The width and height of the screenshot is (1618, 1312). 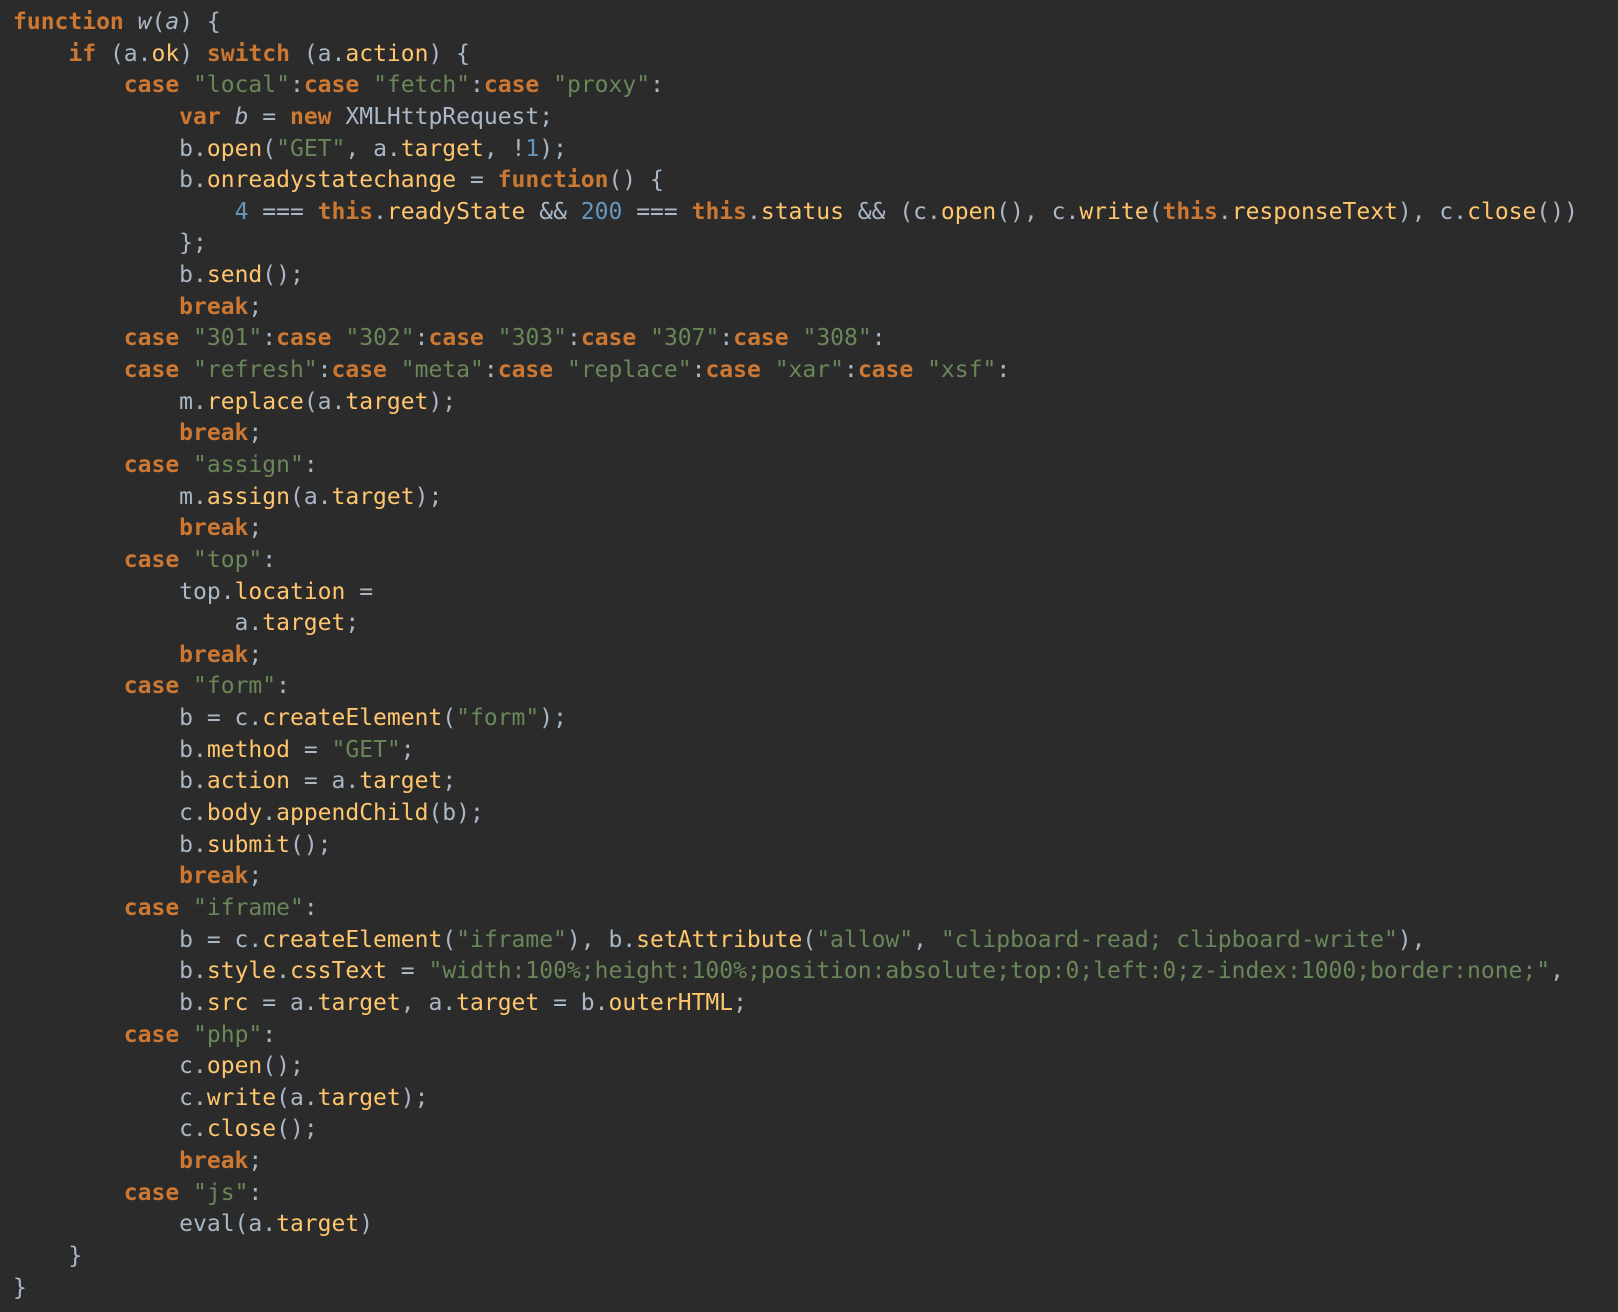 What do you see at coordinates (145, 1224) in the screenshot?
I see `code-token: eval(a.` at bounding box center [145, 1224].